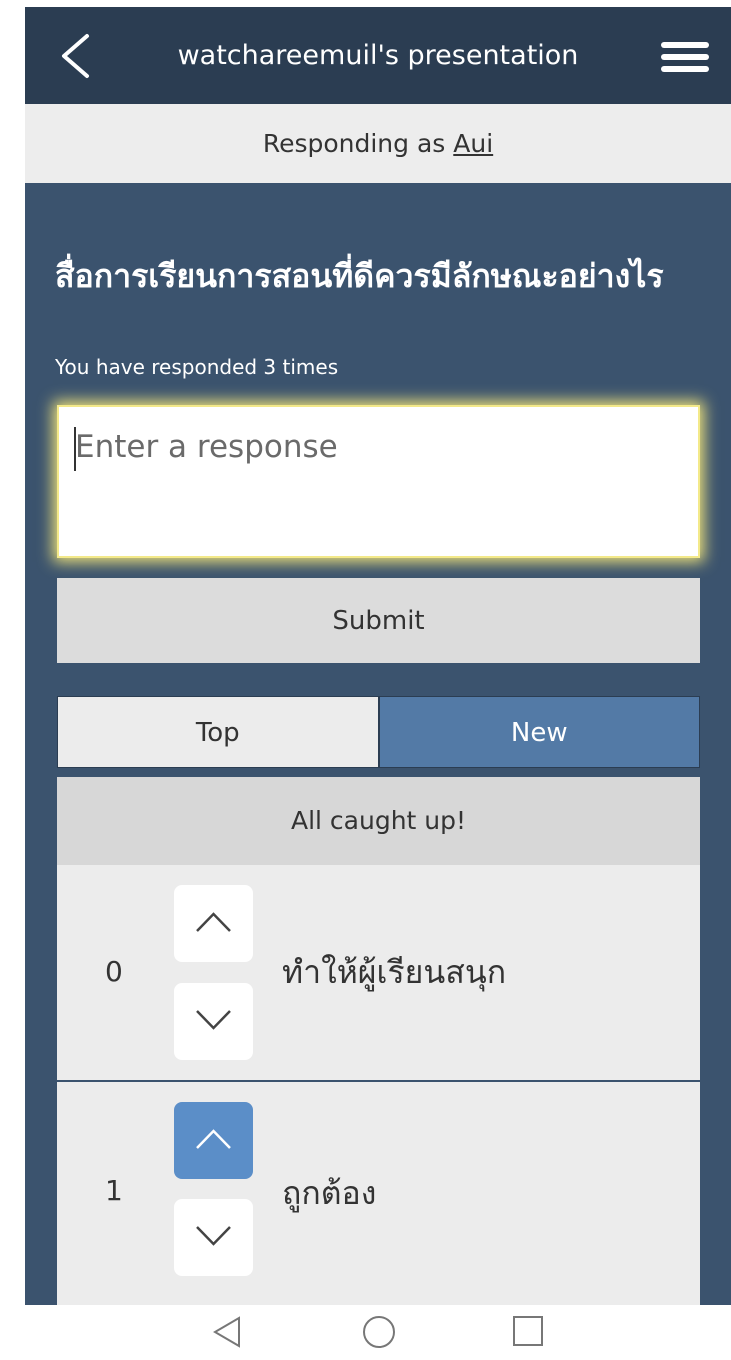 This screenshot has width=731, height=1360. What do you see at coordinates (114, 1190) in the screenshot?
I see `vote-count: 1` at bounding box center [114, 1190].